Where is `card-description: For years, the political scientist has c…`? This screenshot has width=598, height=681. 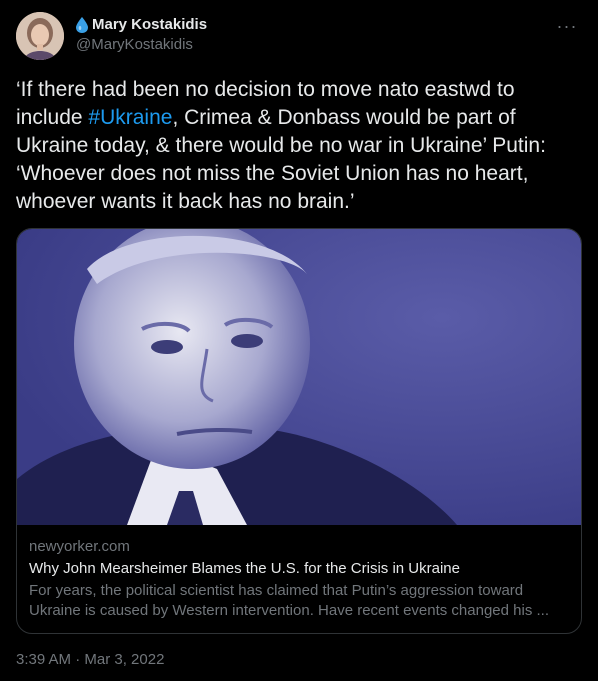 card-description: For years, the political scientist has c… is located at coordinates (289, 600).